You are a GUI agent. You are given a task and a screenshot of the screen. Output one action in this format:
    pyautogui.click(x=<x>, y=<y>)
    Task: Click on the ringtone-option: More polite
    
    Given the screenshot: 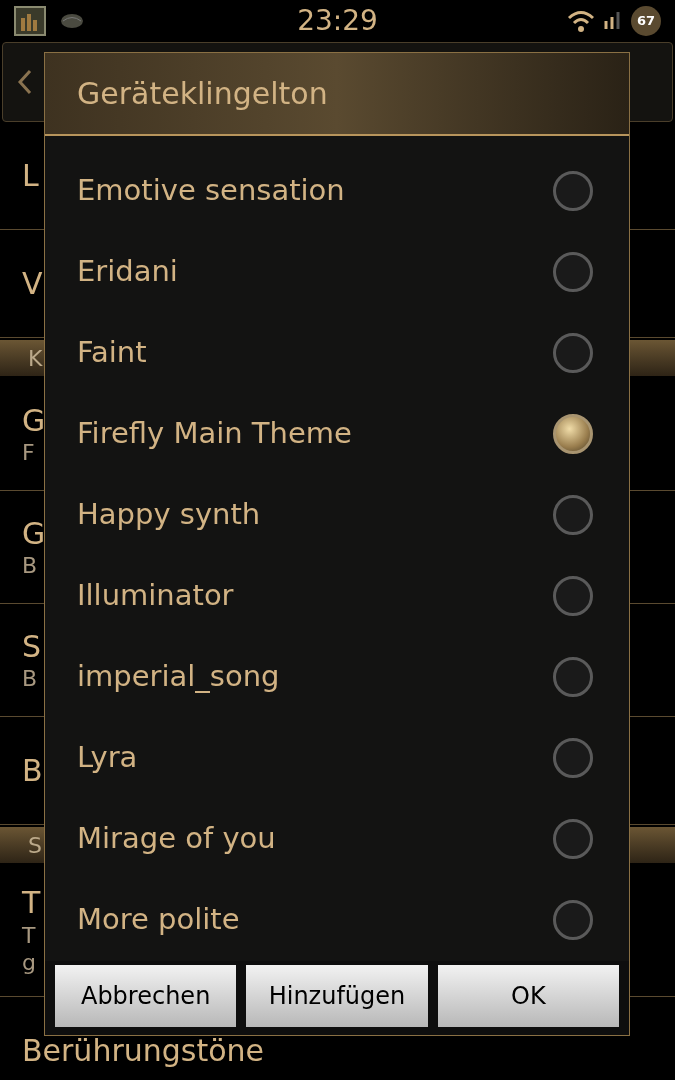 What is the action you would take?
    pyautogui.click(x=337, y=919)
    